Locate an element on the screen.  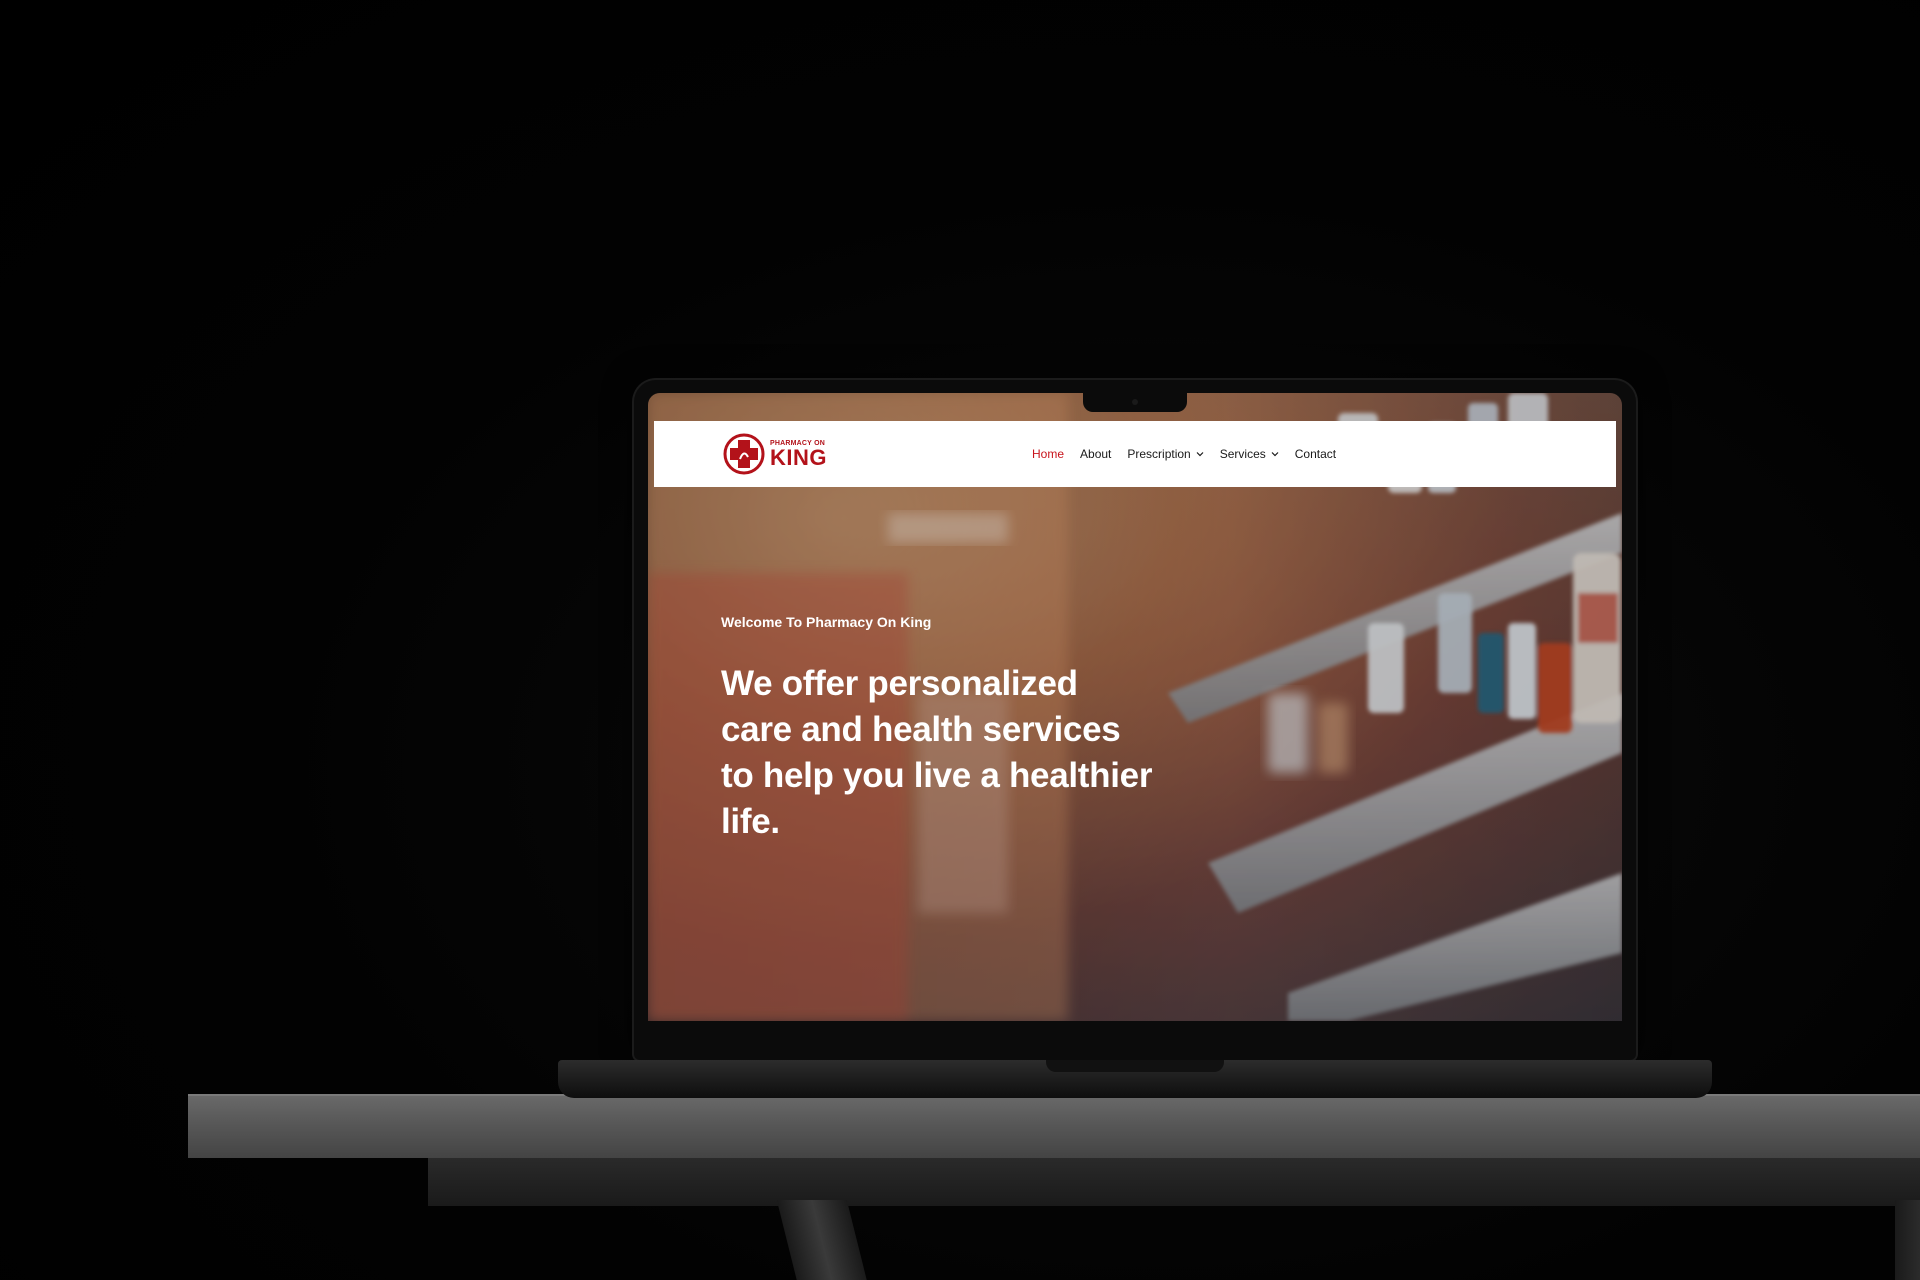
nav-item-prescription: Prescription is located at coordinates (1165, 454).